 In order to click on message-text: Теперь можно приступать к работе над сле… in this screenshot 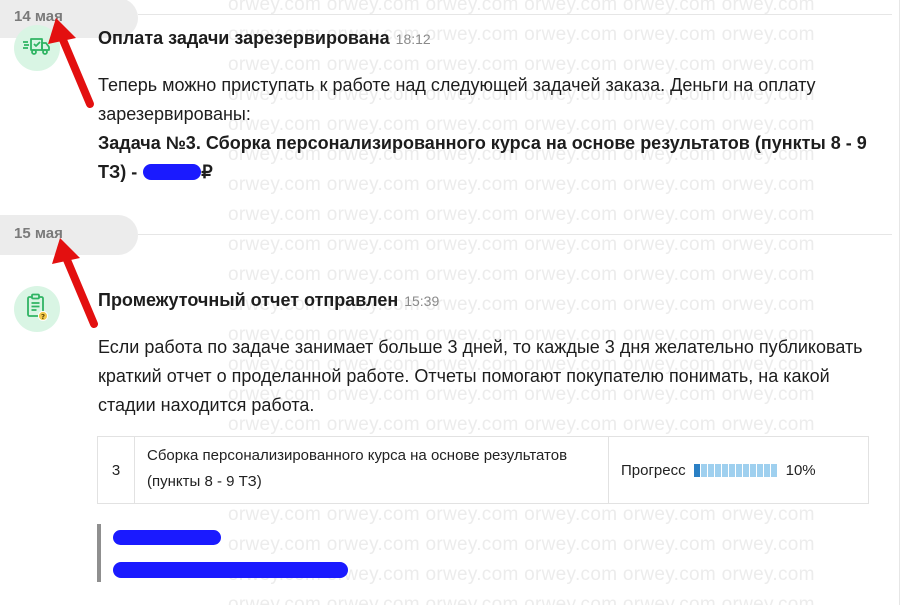, I will do `click(457, 99)`.